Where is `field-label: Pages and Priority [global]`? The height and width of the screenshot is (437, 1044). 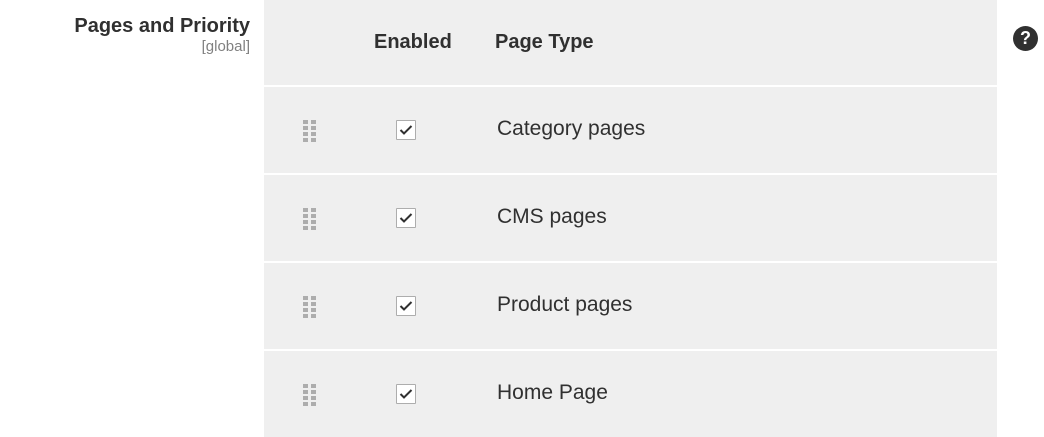
field-label: Pages and Priority [global] is located at coordinates (162, 35).